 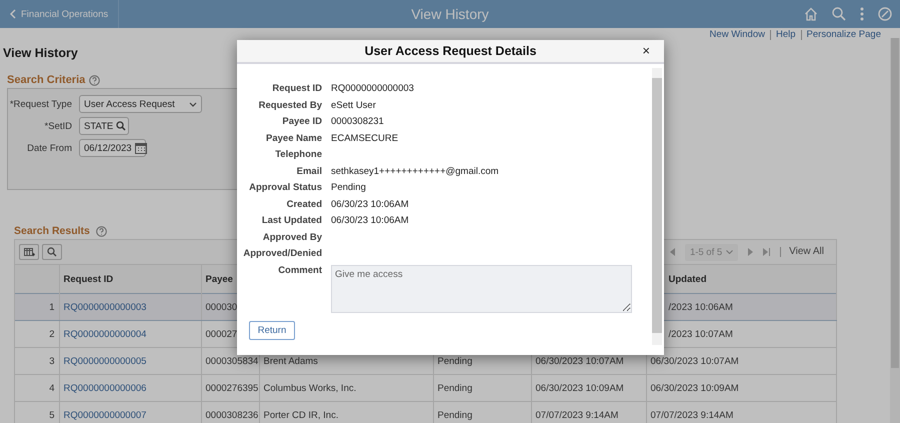 I want to click on field-label: Request ID, so click(x=296, y=88).